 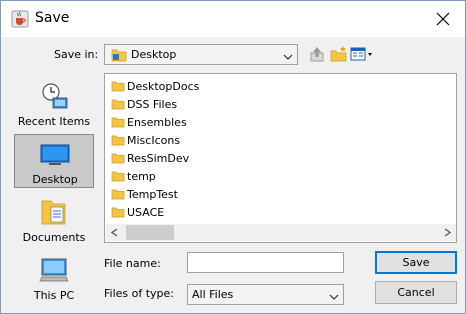 I want to click on list-item: USACE, so click(x=279, y=212).